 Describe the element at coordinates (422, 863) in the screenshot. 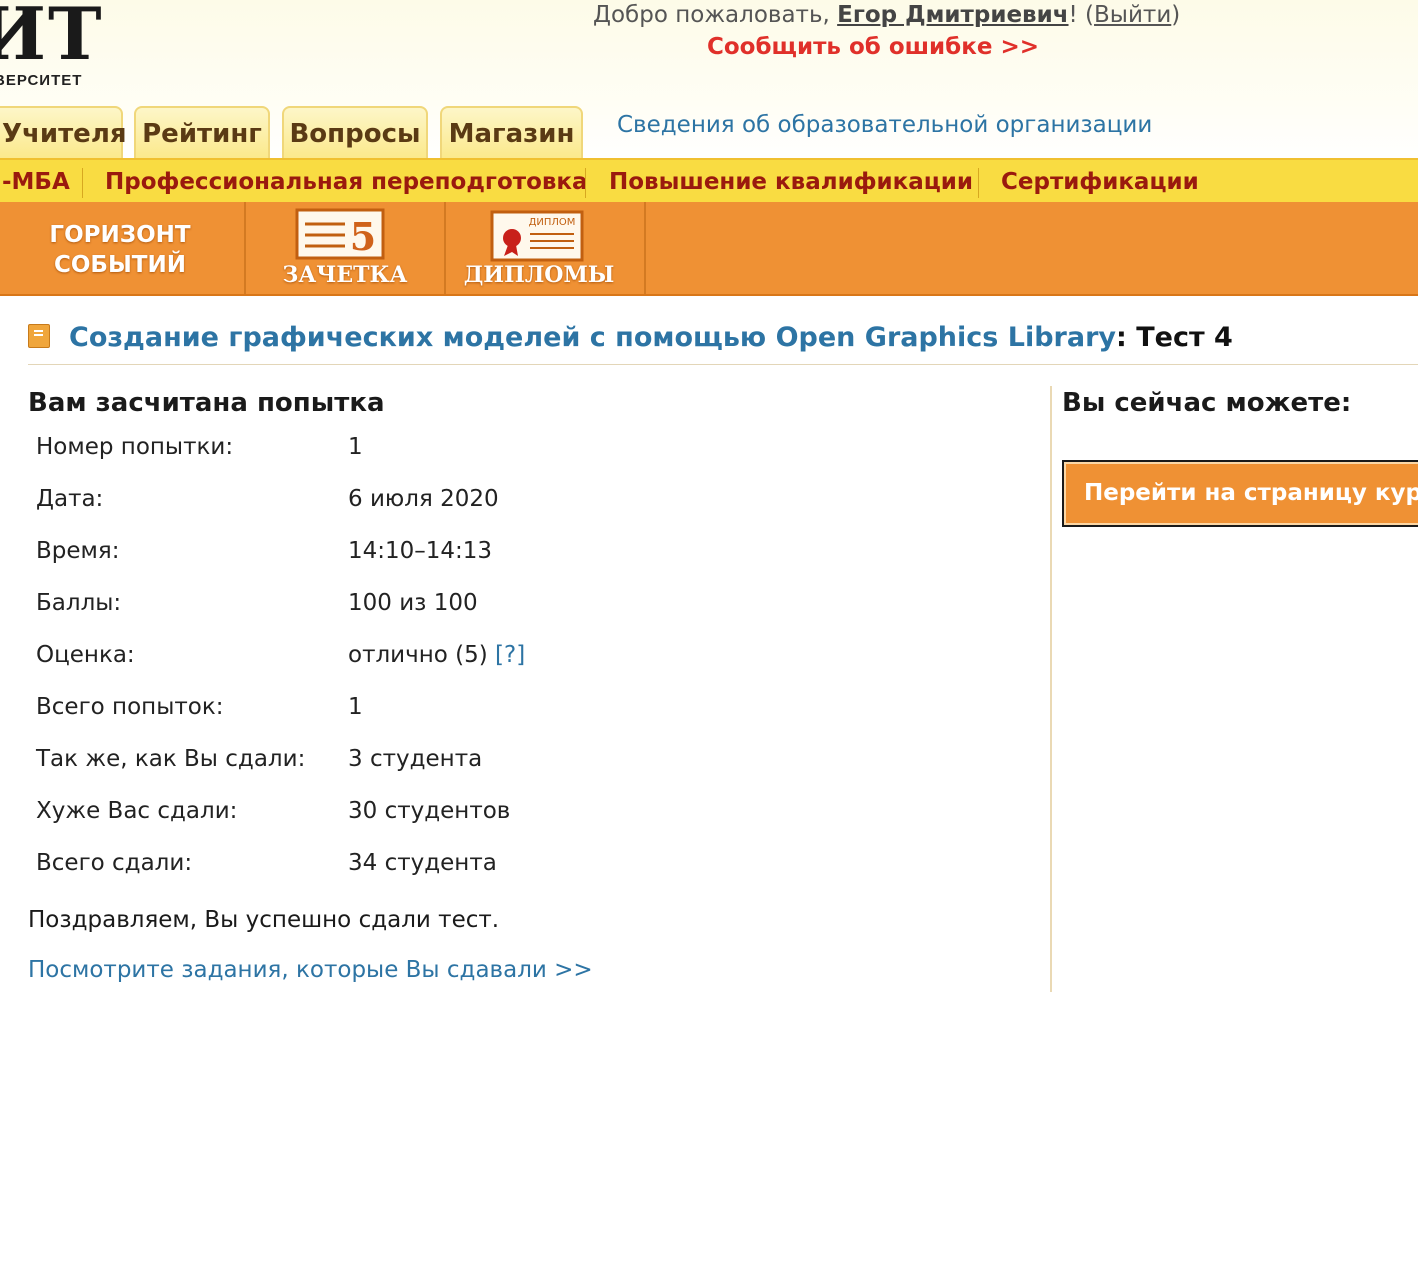

I see `total-passed-value: 34 студента` at that location.